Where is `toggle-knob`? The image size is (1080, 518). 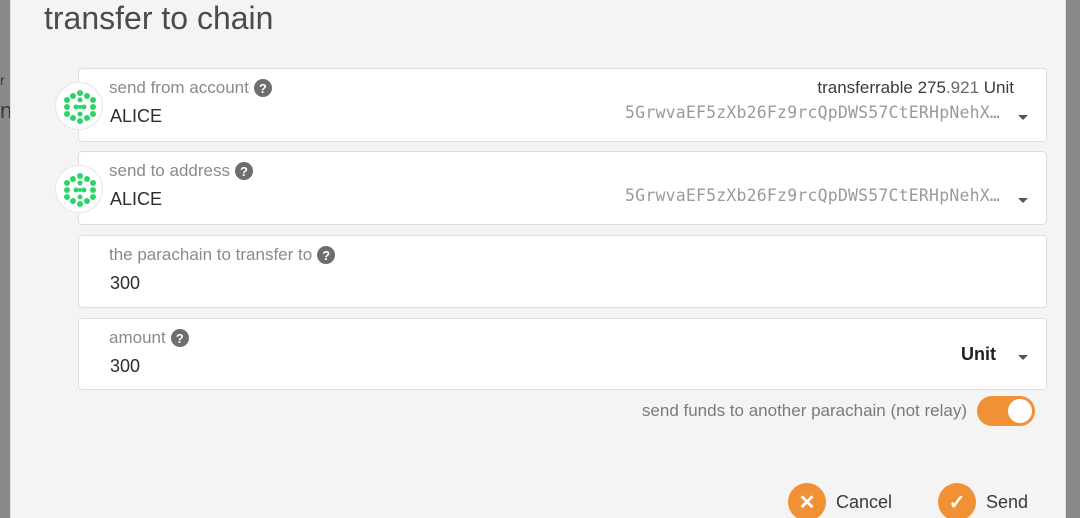
toggle-knob is located at coordinates (1020, 411).